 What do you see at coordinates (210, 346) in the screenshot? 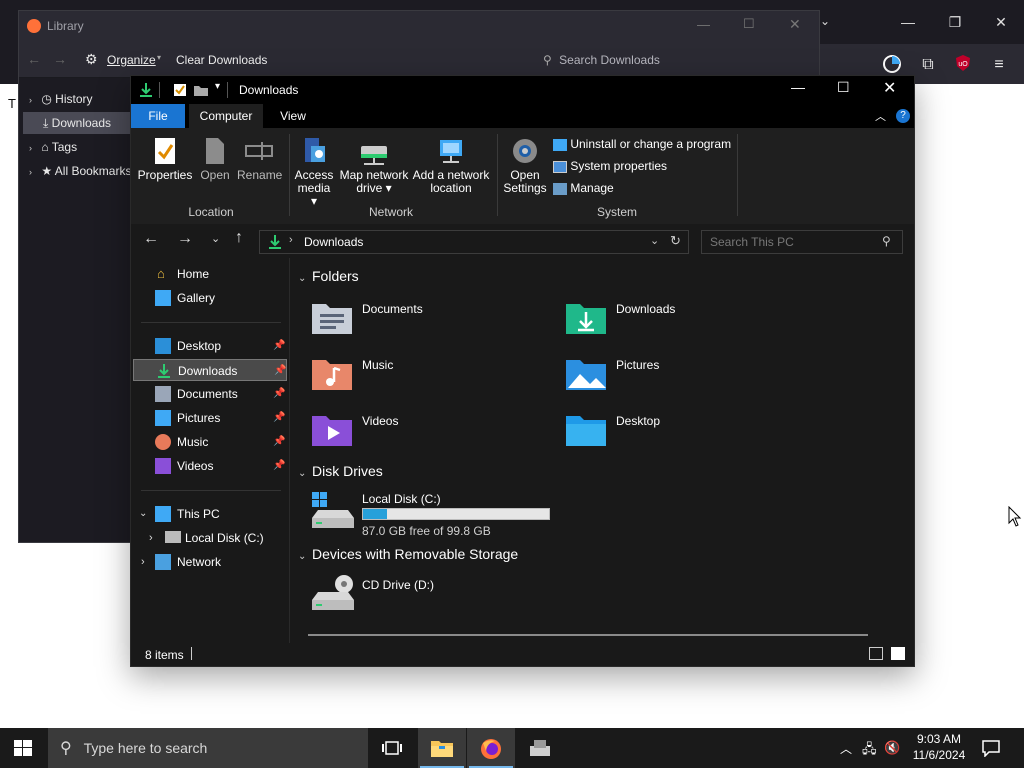
I see `nav-item-desktop: Desktop 📌` at bounding box center [210, 346].